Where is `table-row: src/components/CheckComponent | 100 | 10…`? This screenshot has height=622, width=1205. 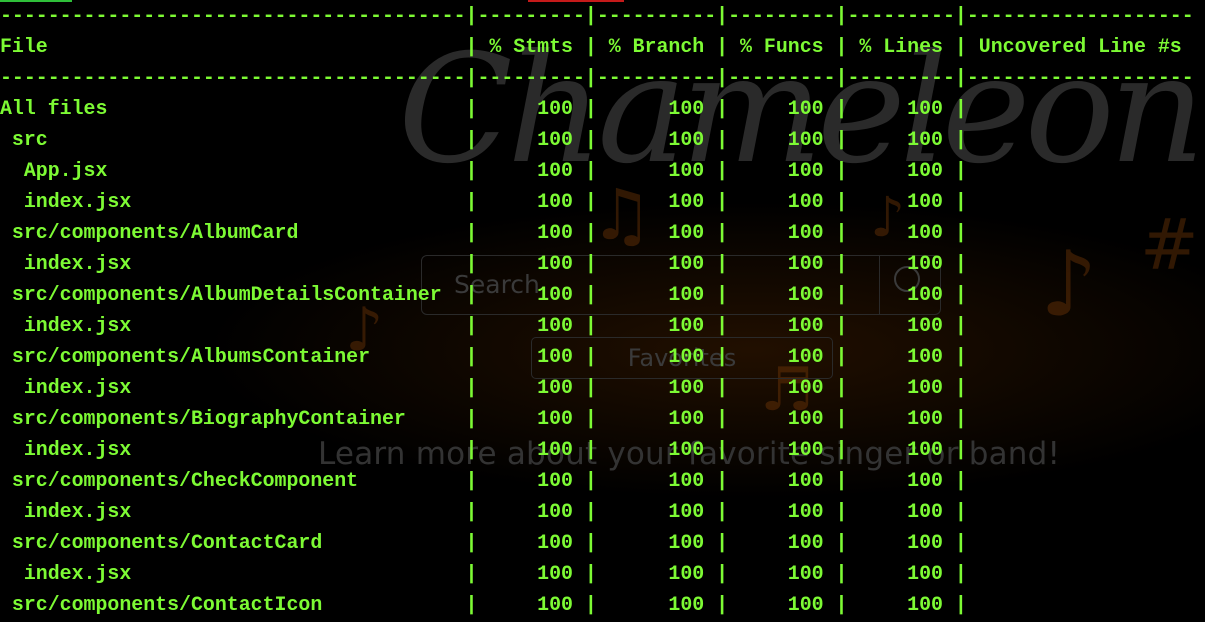
table-row: src/components/CheckComponent | 100 | 10… is located at coordinates (597, 480).